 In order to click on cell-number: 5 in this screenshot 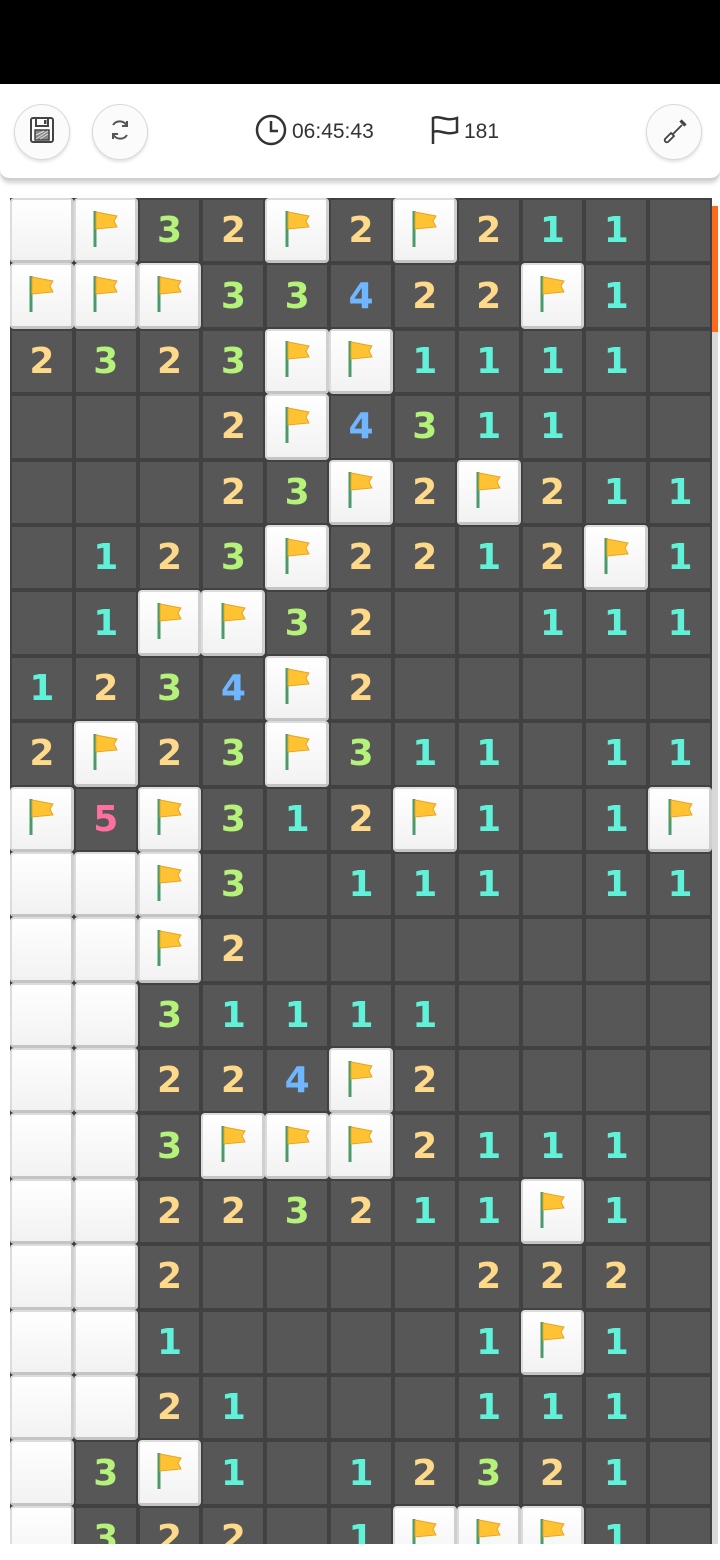, I will do `click(105, 819)`.